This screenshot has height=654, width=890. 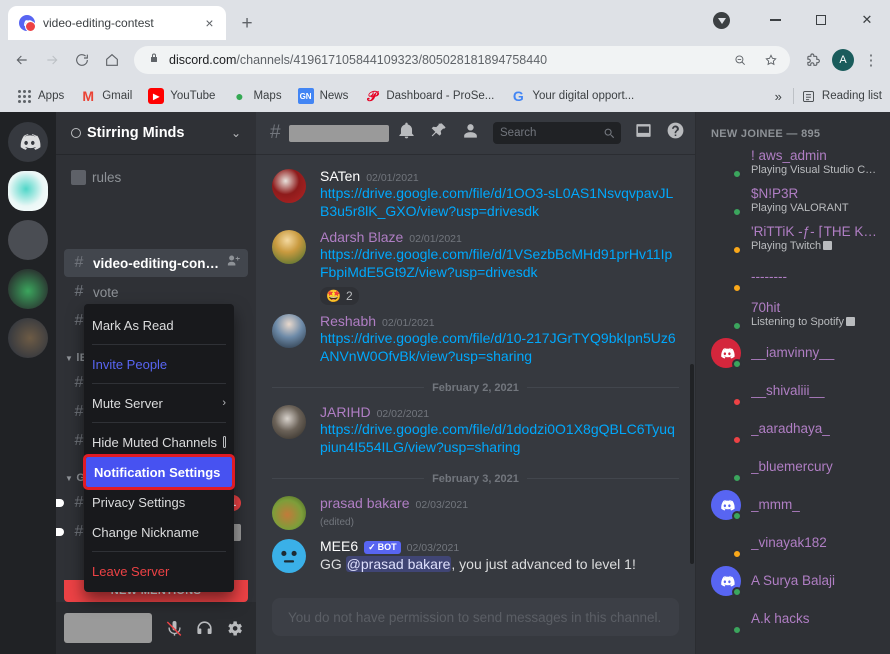 What do you see at coordinates (106, 96) in the screenshot?
I see `bookmark-gmail: M Gmail` at bounding box center [106, 96].